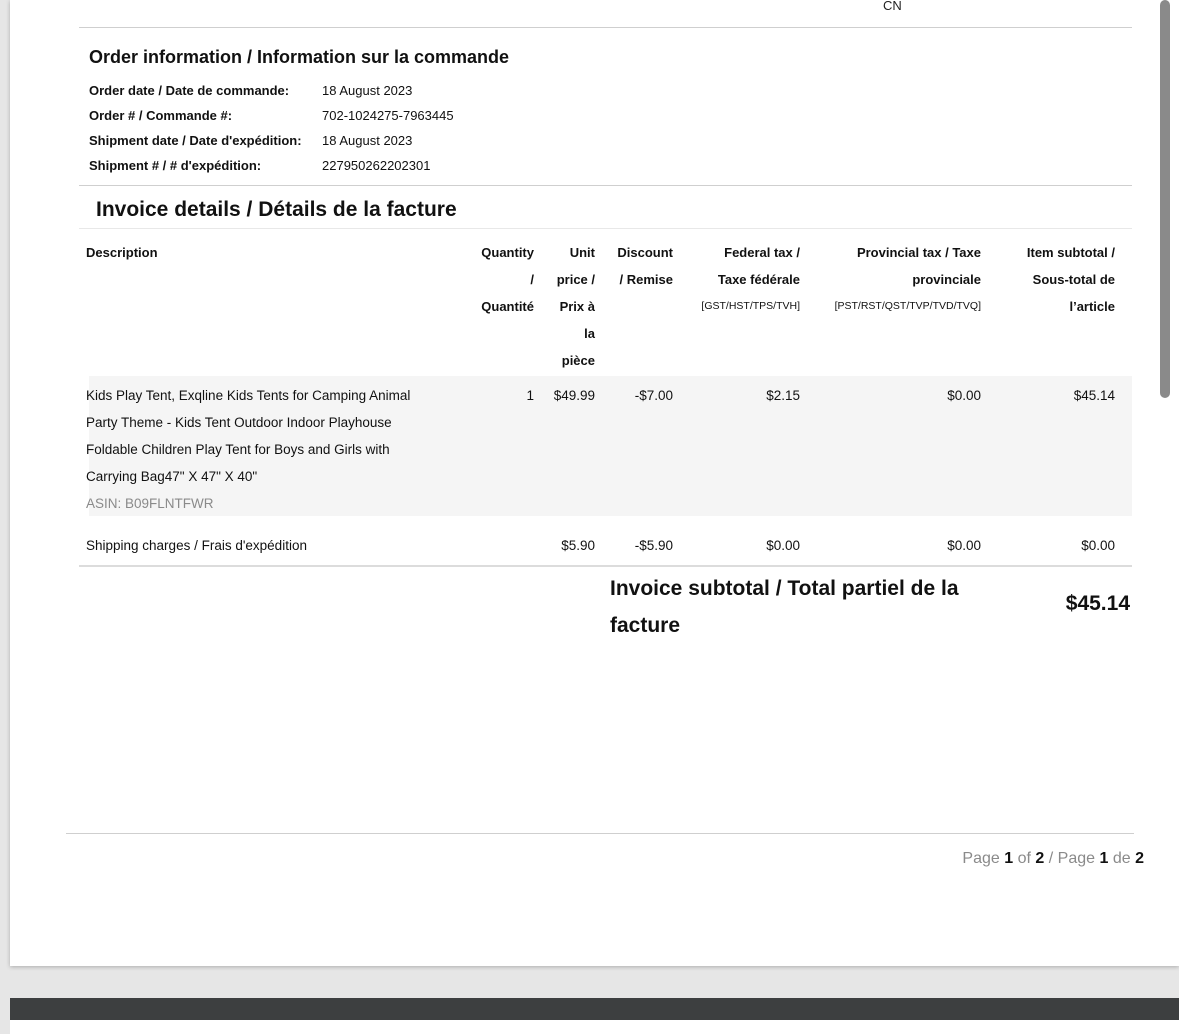  I want to click on item-federal-tax: $2.15, so click(783, 395).